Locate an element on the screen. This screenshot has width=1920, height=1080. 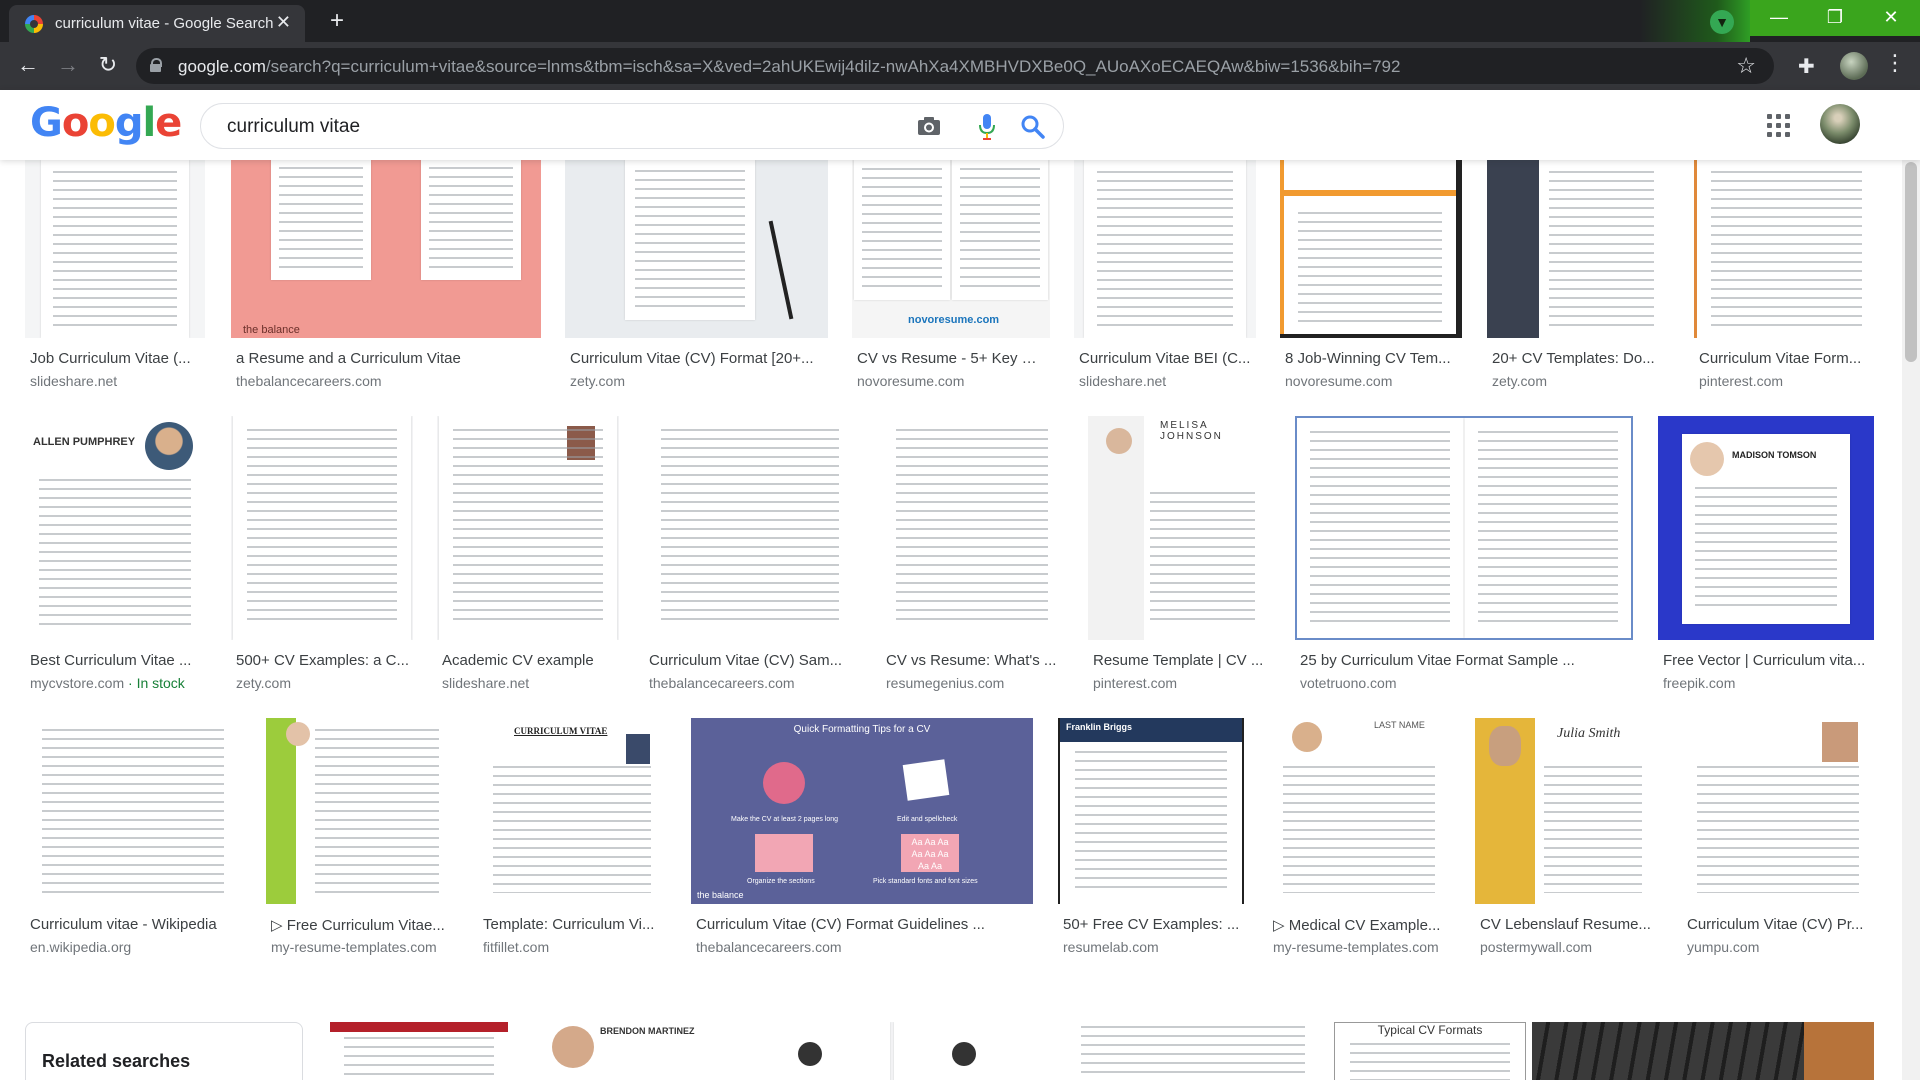
search-input: curriculum vitae is located at coordinates (293, 127).